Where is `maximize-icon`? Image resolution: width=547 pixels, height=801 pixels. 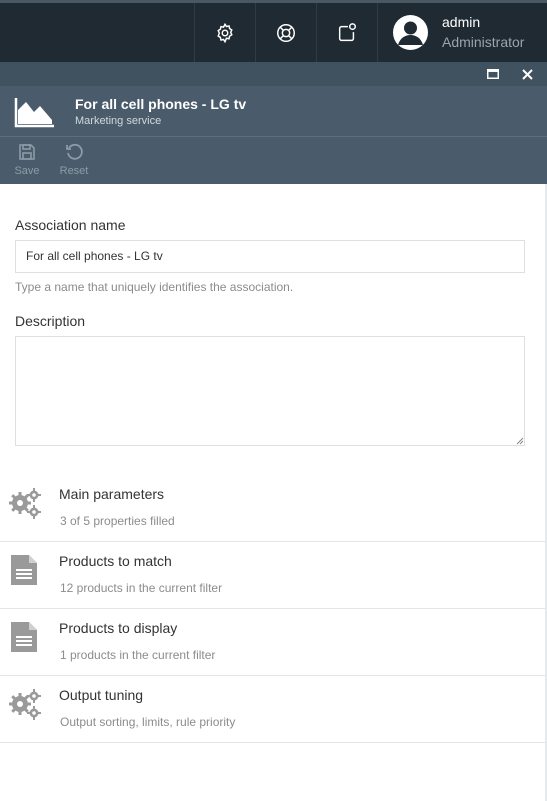
maximize-icon is located at coordinates (493, 74).